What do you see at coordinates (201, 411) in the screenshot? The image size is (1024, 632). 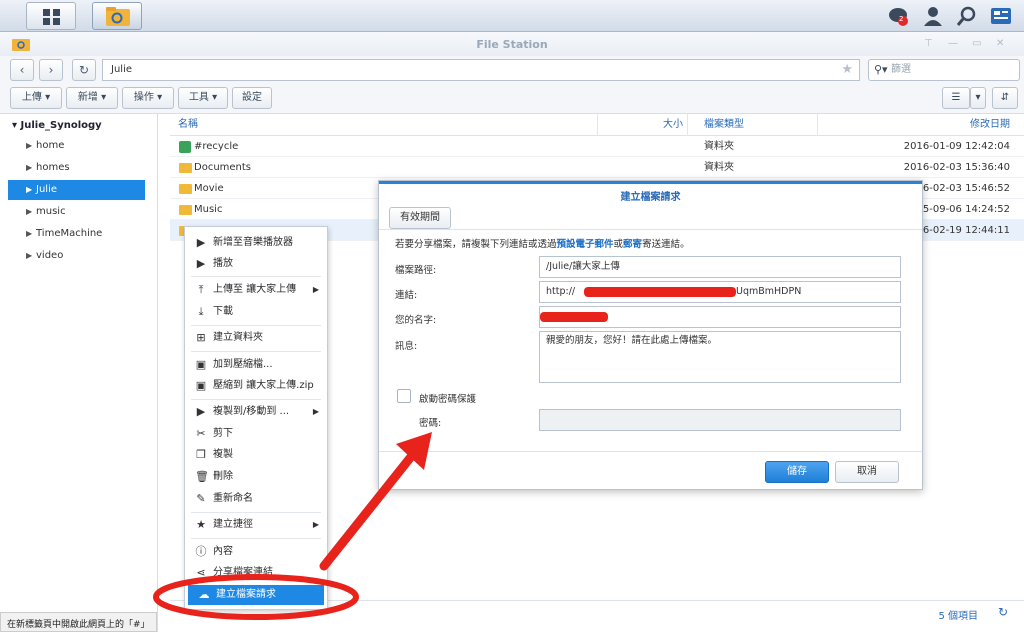 I see `copy-move-icon: ▶` at bounding box center [201, 411].